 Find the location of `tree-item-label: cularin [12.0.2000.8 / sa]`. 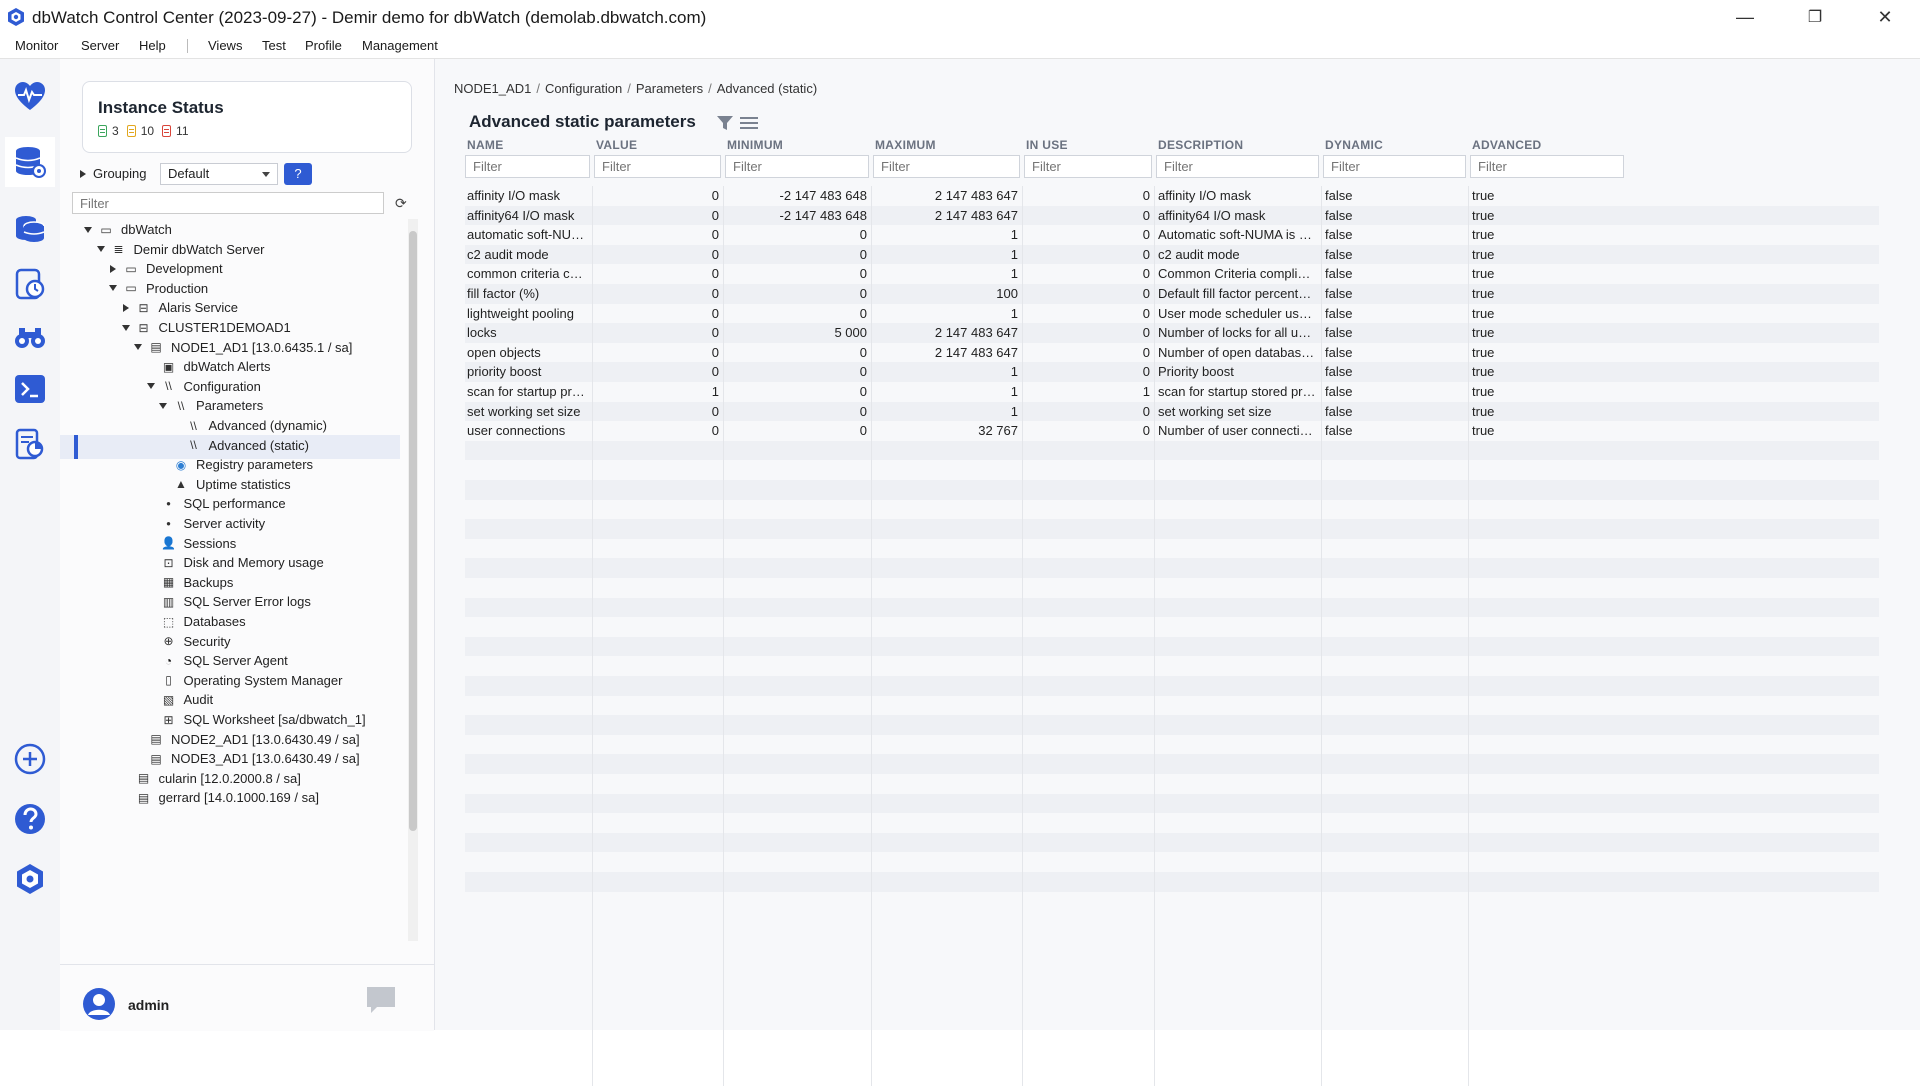

tree-item-label: cularin [12.0.2000.8 / sa] is located at coordinates (229, 778).